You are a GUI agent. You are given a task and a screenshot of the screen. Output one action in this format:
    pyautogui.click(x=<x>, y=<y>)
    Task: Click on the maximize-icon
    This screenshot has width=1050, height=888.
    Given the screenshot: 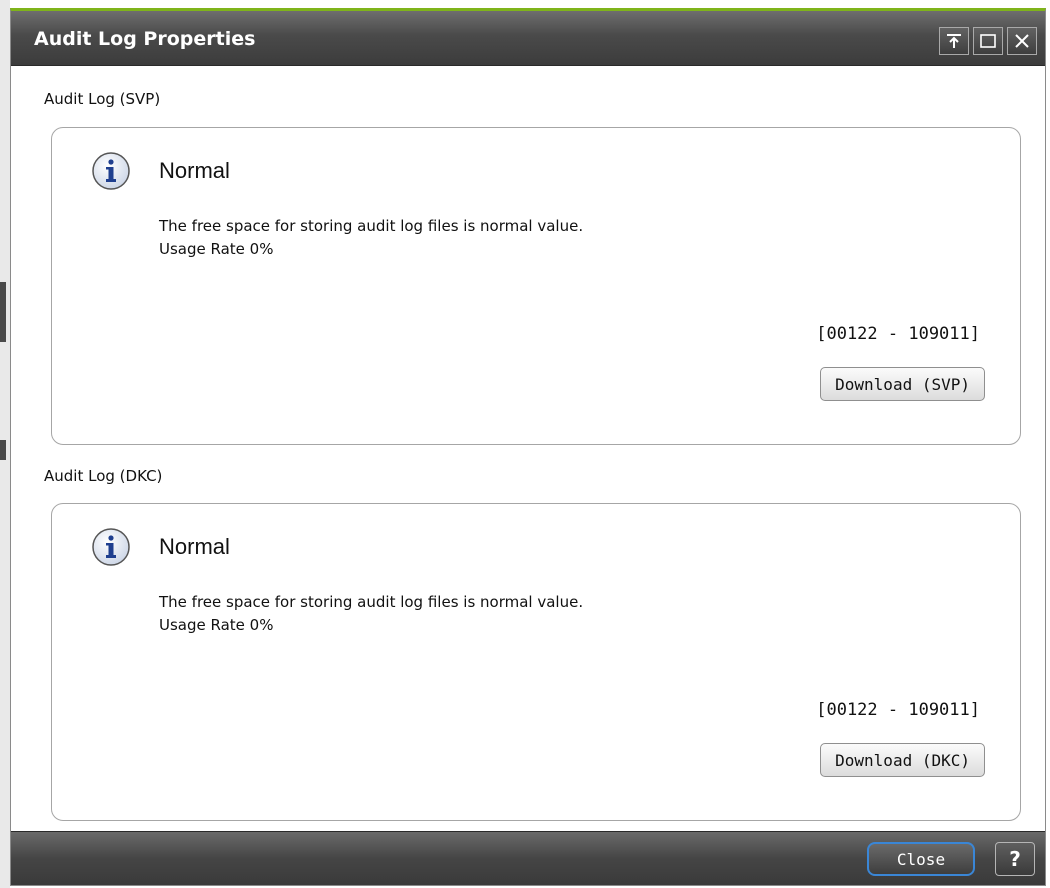 What is the action you would take?
    pyautogui.click(x=988, y=41)
    